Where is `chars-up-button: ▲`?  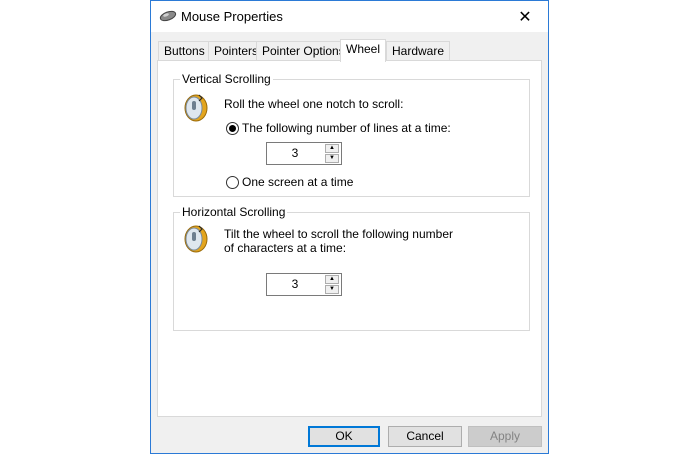 chars-up-button: ▲ is located at coordinates (332, 279).